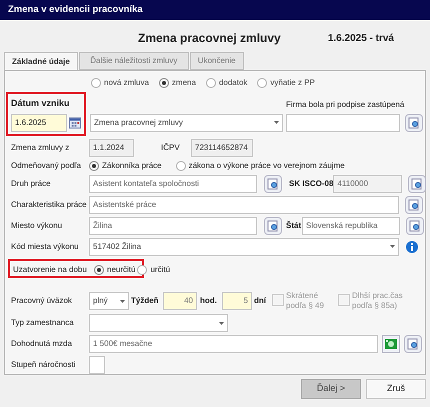 Image resolution: width=430 pixels, height=407 pixels. I want to click on radio-label: dodatok, so click(233, 83).